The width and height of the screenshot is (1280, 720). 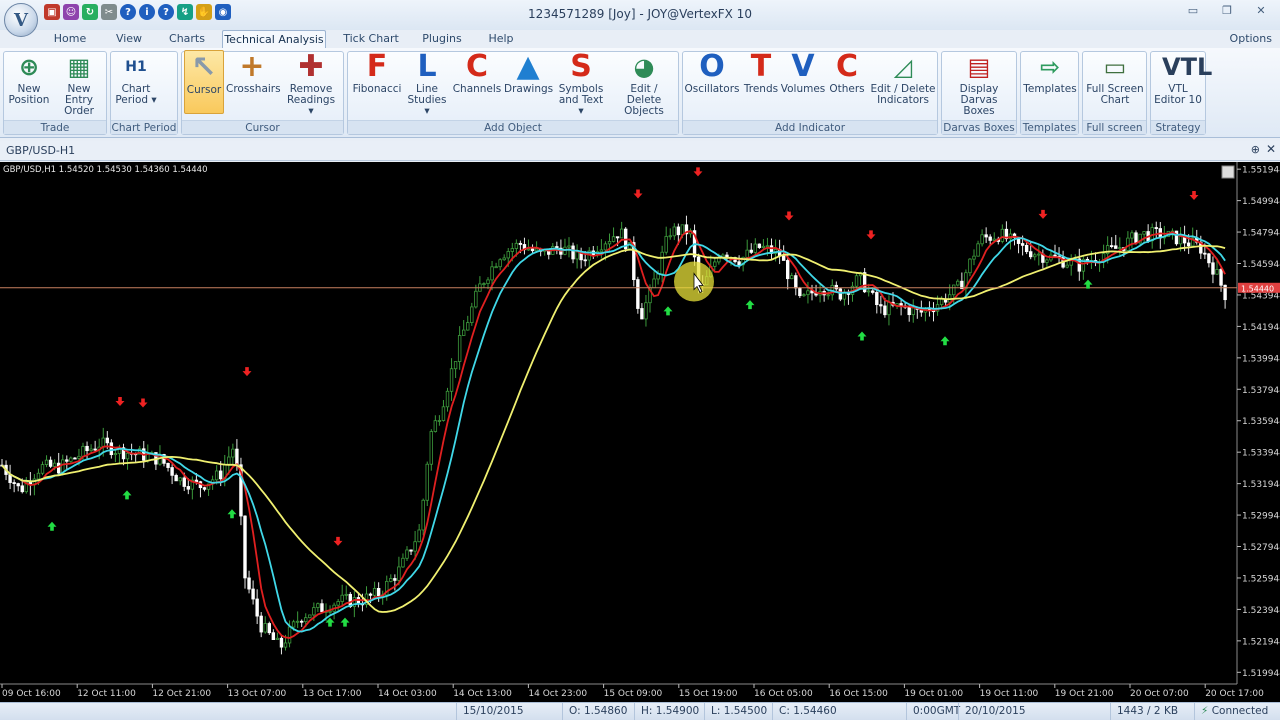 What do you see at coordinates (1261, 359) in the screenshot?
I see `price-tick-label: 1.539944` at bounding box center [1261, 359].